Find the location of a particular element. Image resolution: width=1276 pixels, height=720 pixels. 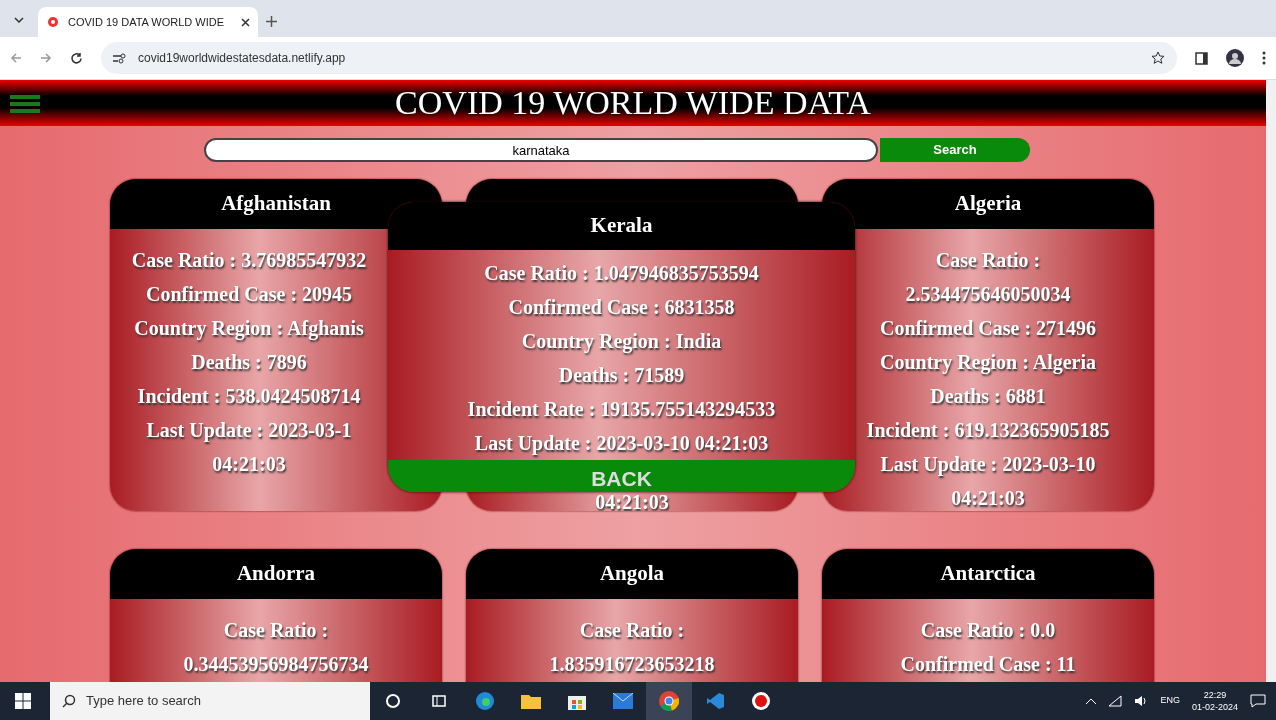

menu-icon is located at coordinates (25, 104).